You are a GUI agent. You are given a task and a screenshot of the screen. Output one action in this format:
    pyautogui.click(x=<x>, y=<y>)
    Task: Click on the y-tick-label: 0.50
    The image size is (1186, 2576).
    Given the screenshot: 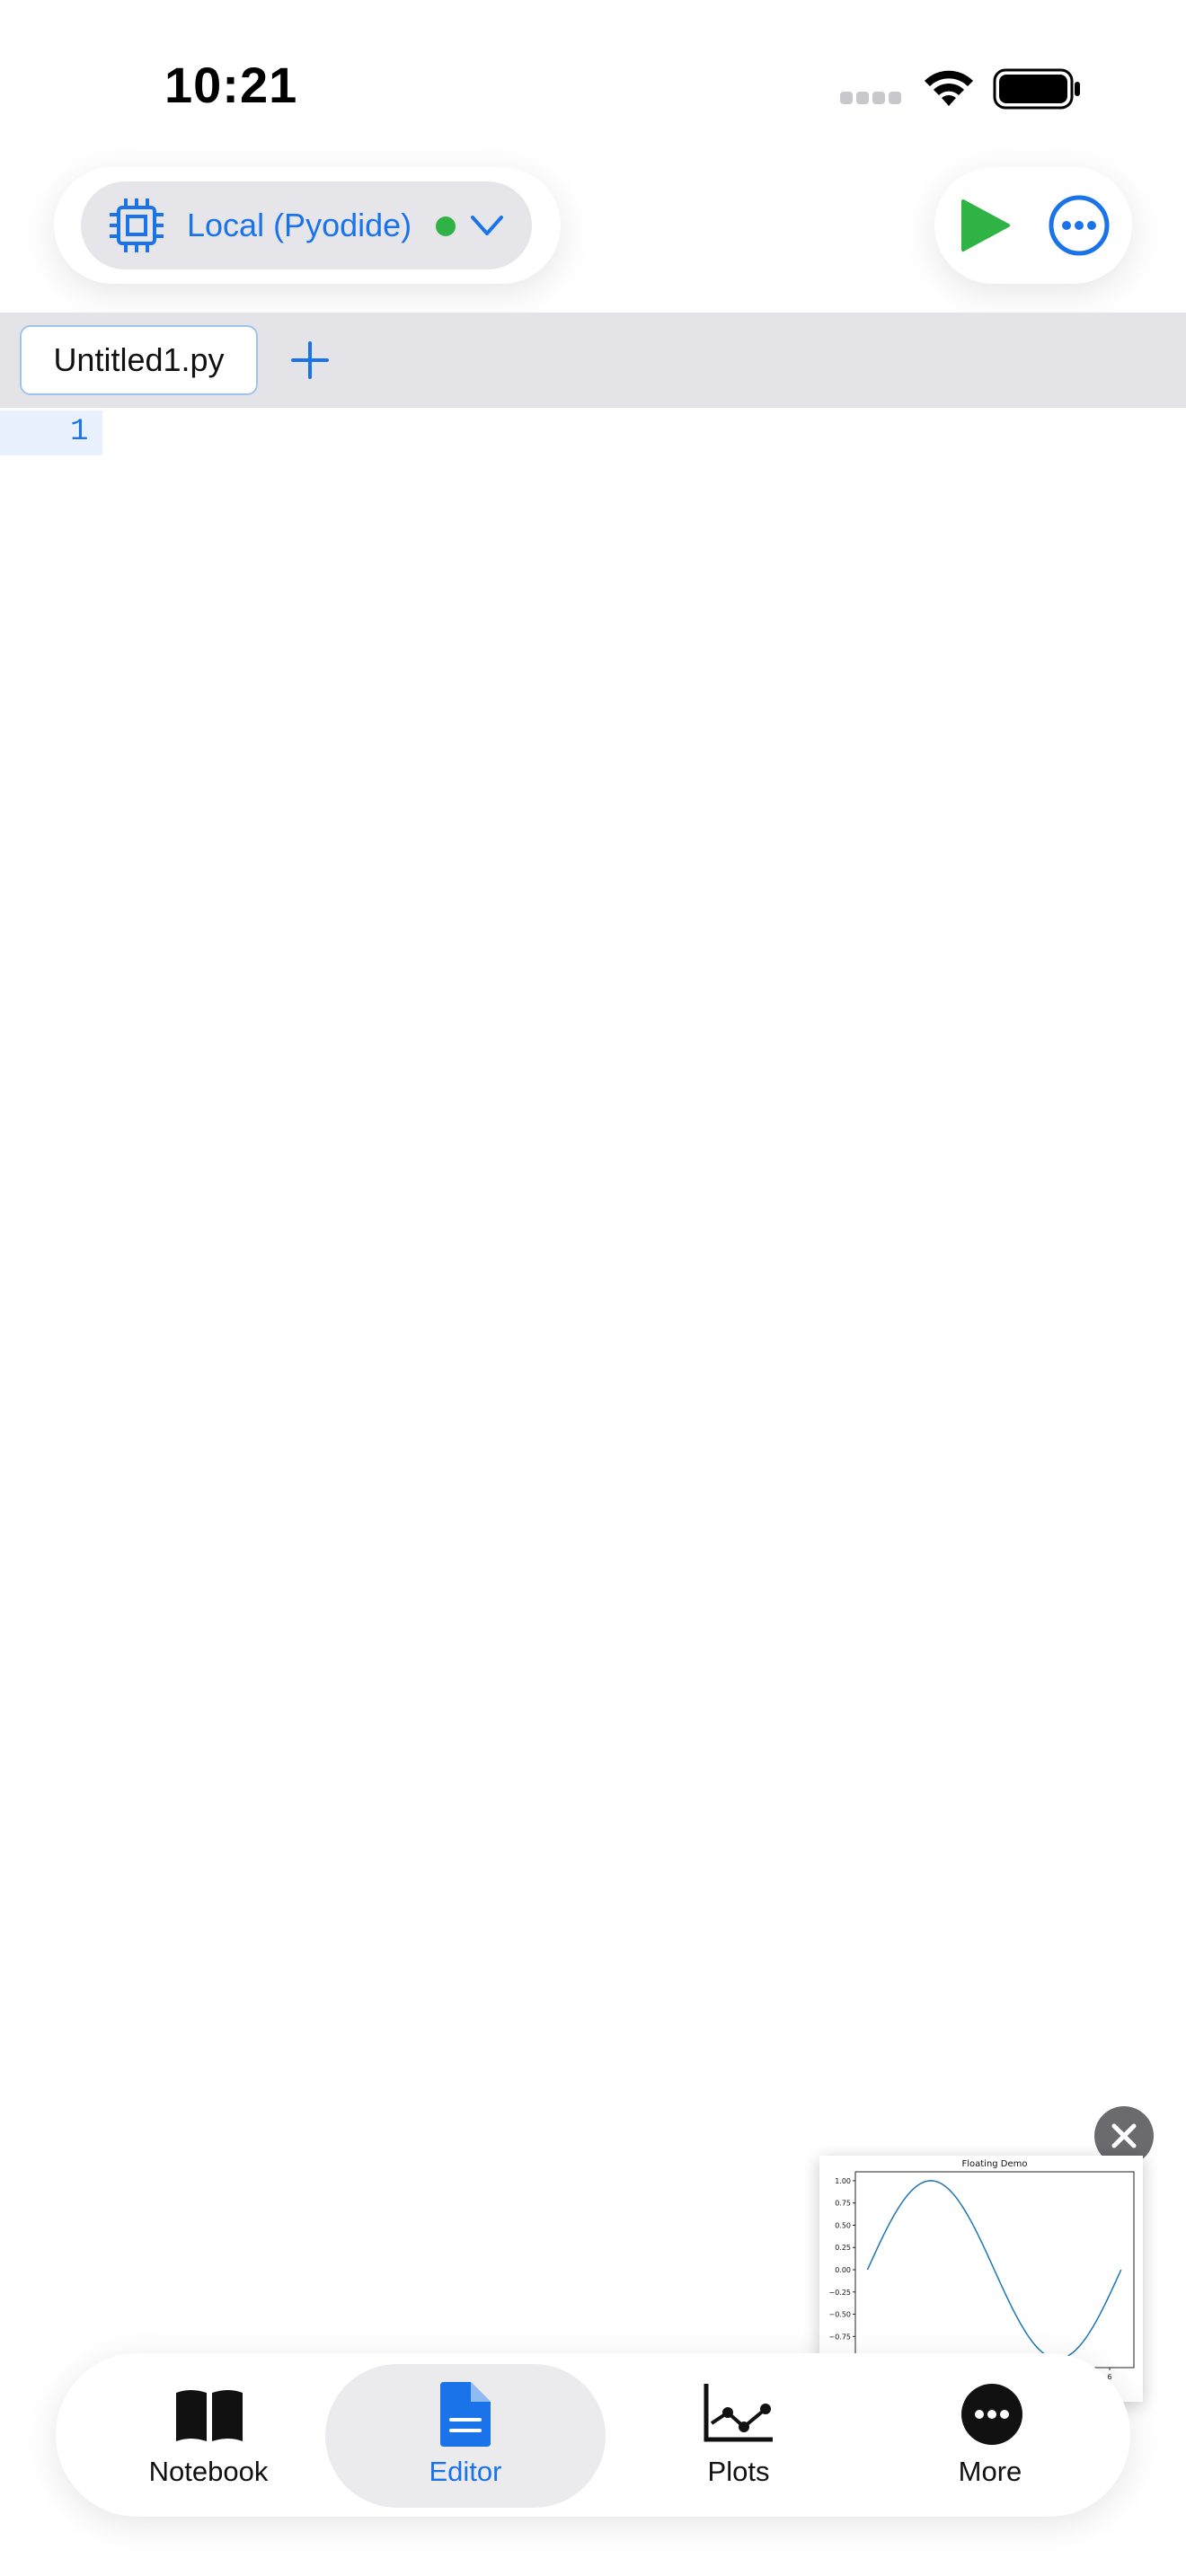 What is the action you would take?
    pyautogui.click(x=843, y=2225)
    